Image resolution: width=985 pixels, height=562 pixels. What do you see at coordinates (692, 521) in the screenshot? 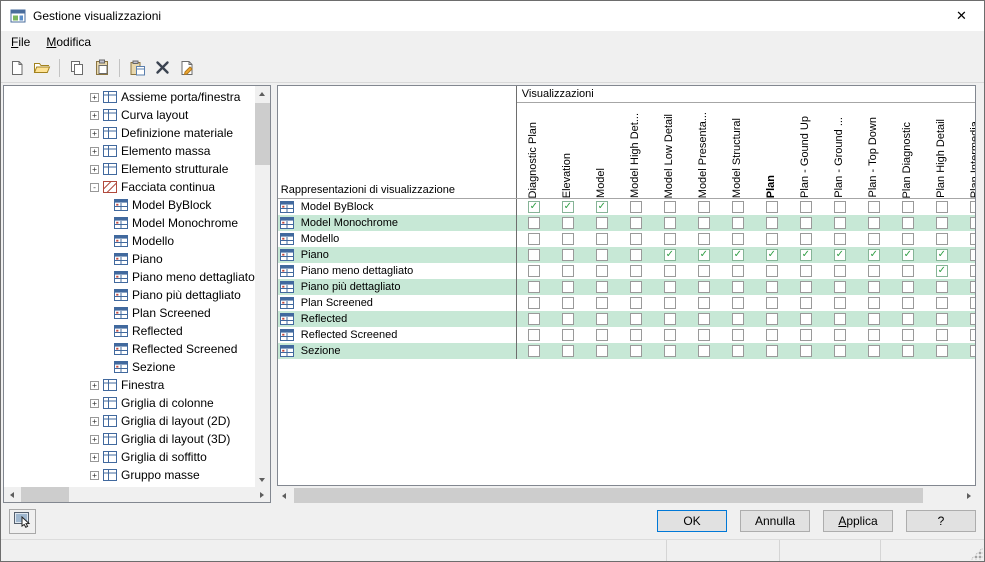
I see `ok-button: OK` at bounding box center [692, 521].